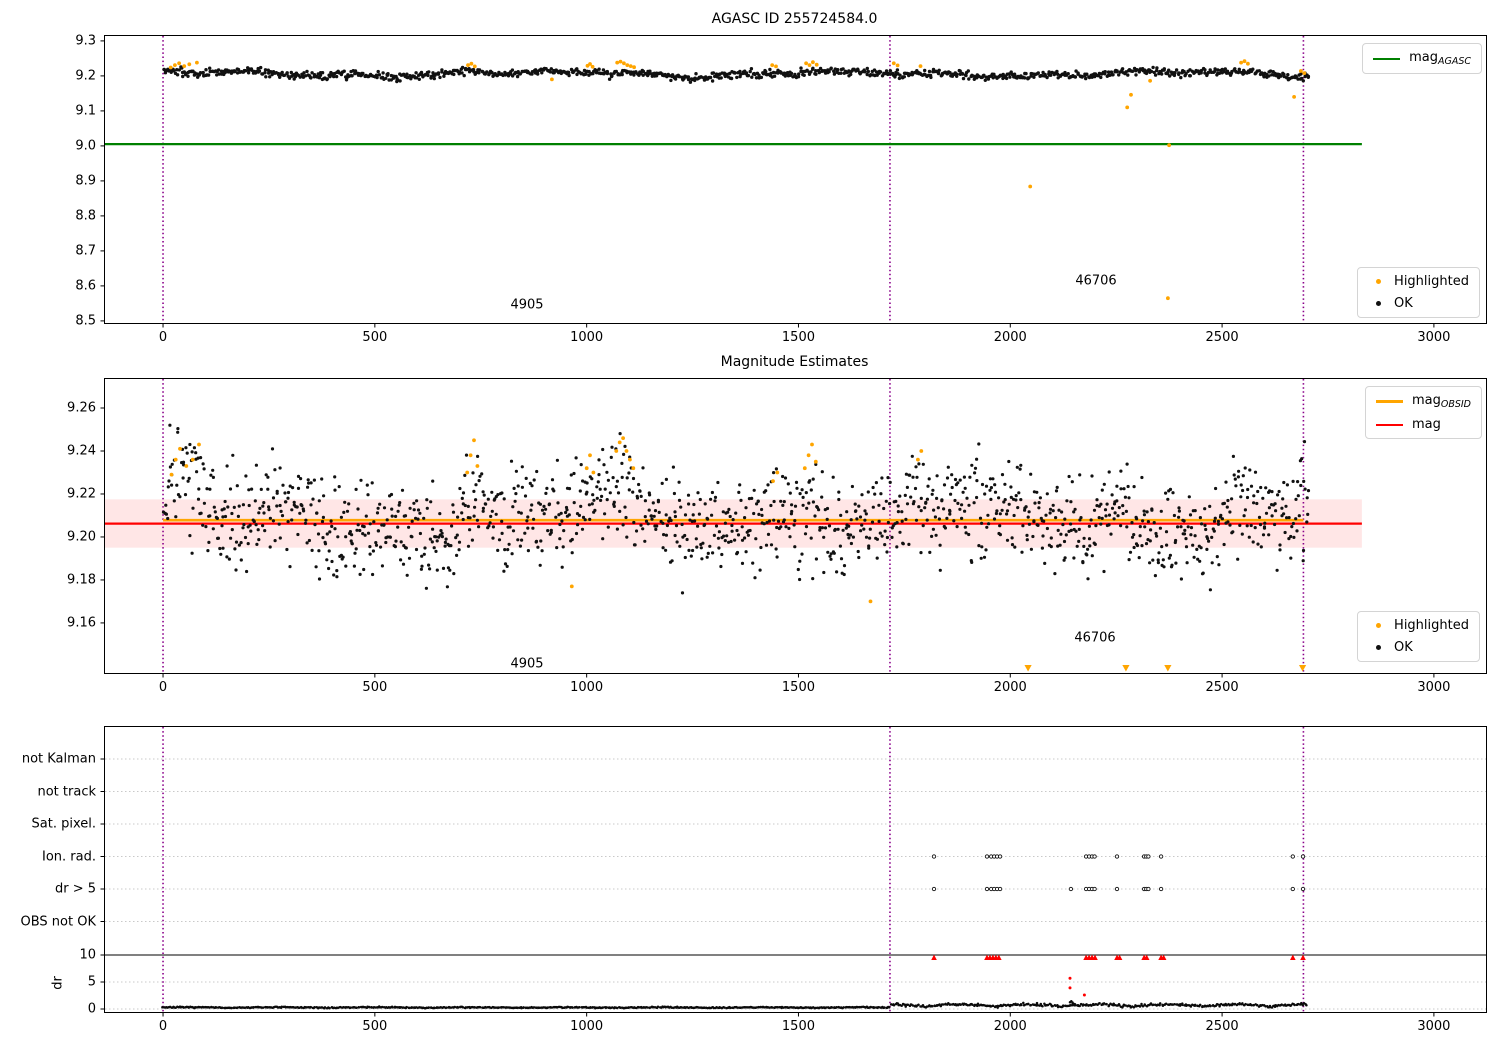  Describe the element at coordinates (1118, 975) in the screenshot. I see `dr-clipped-red-markers` at that location.